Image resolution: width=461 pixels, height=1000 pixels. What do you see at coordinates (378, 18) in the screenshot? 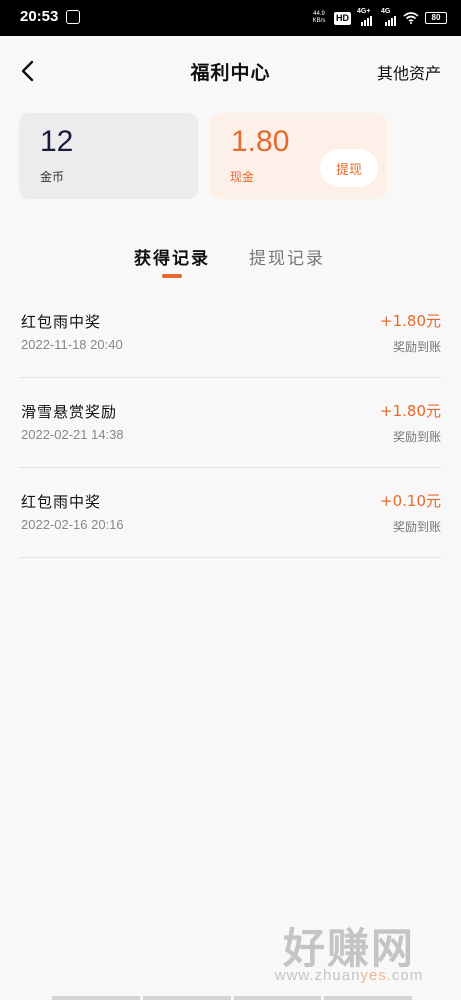
I see `status-indicators: 44.9 KB/s HD 4G+ 4G 80` at bounding box center [378, 18].